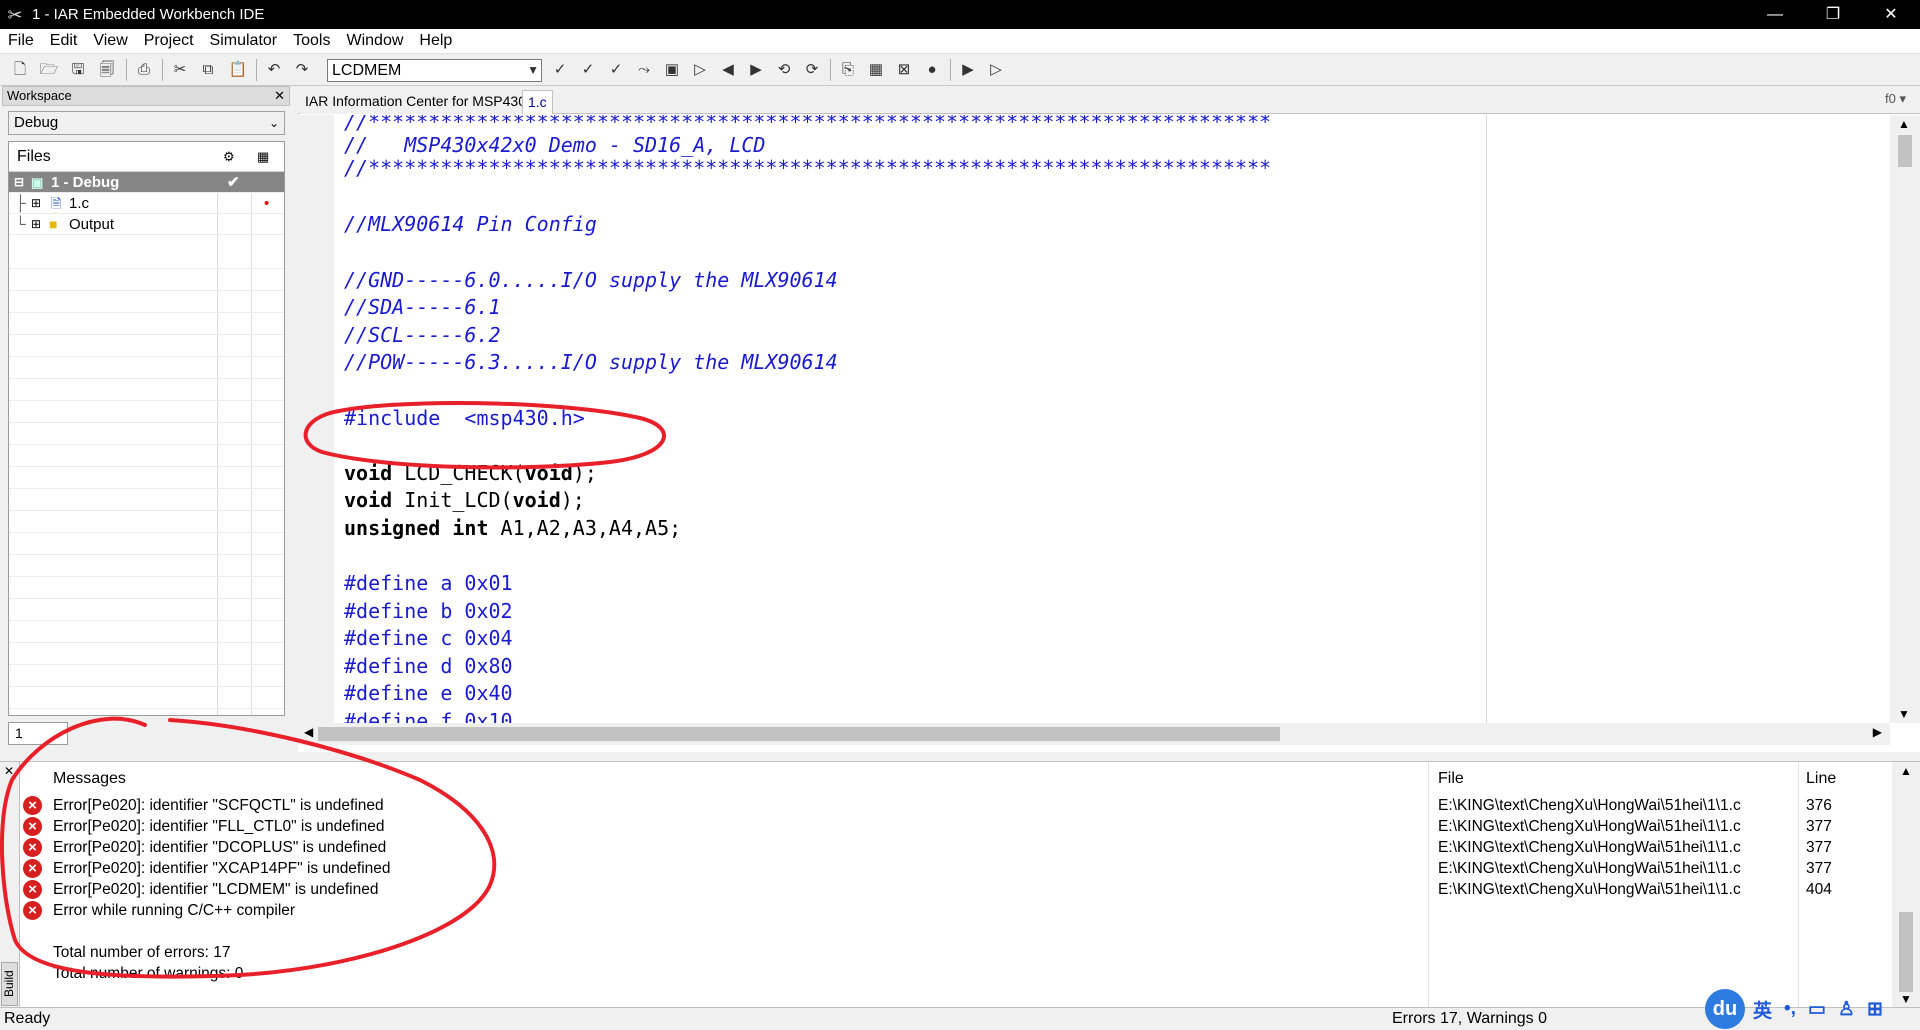 This screenshot has width=1920, height=1030. I want to click on breakpoint-icon: ●, so click(932, 70).